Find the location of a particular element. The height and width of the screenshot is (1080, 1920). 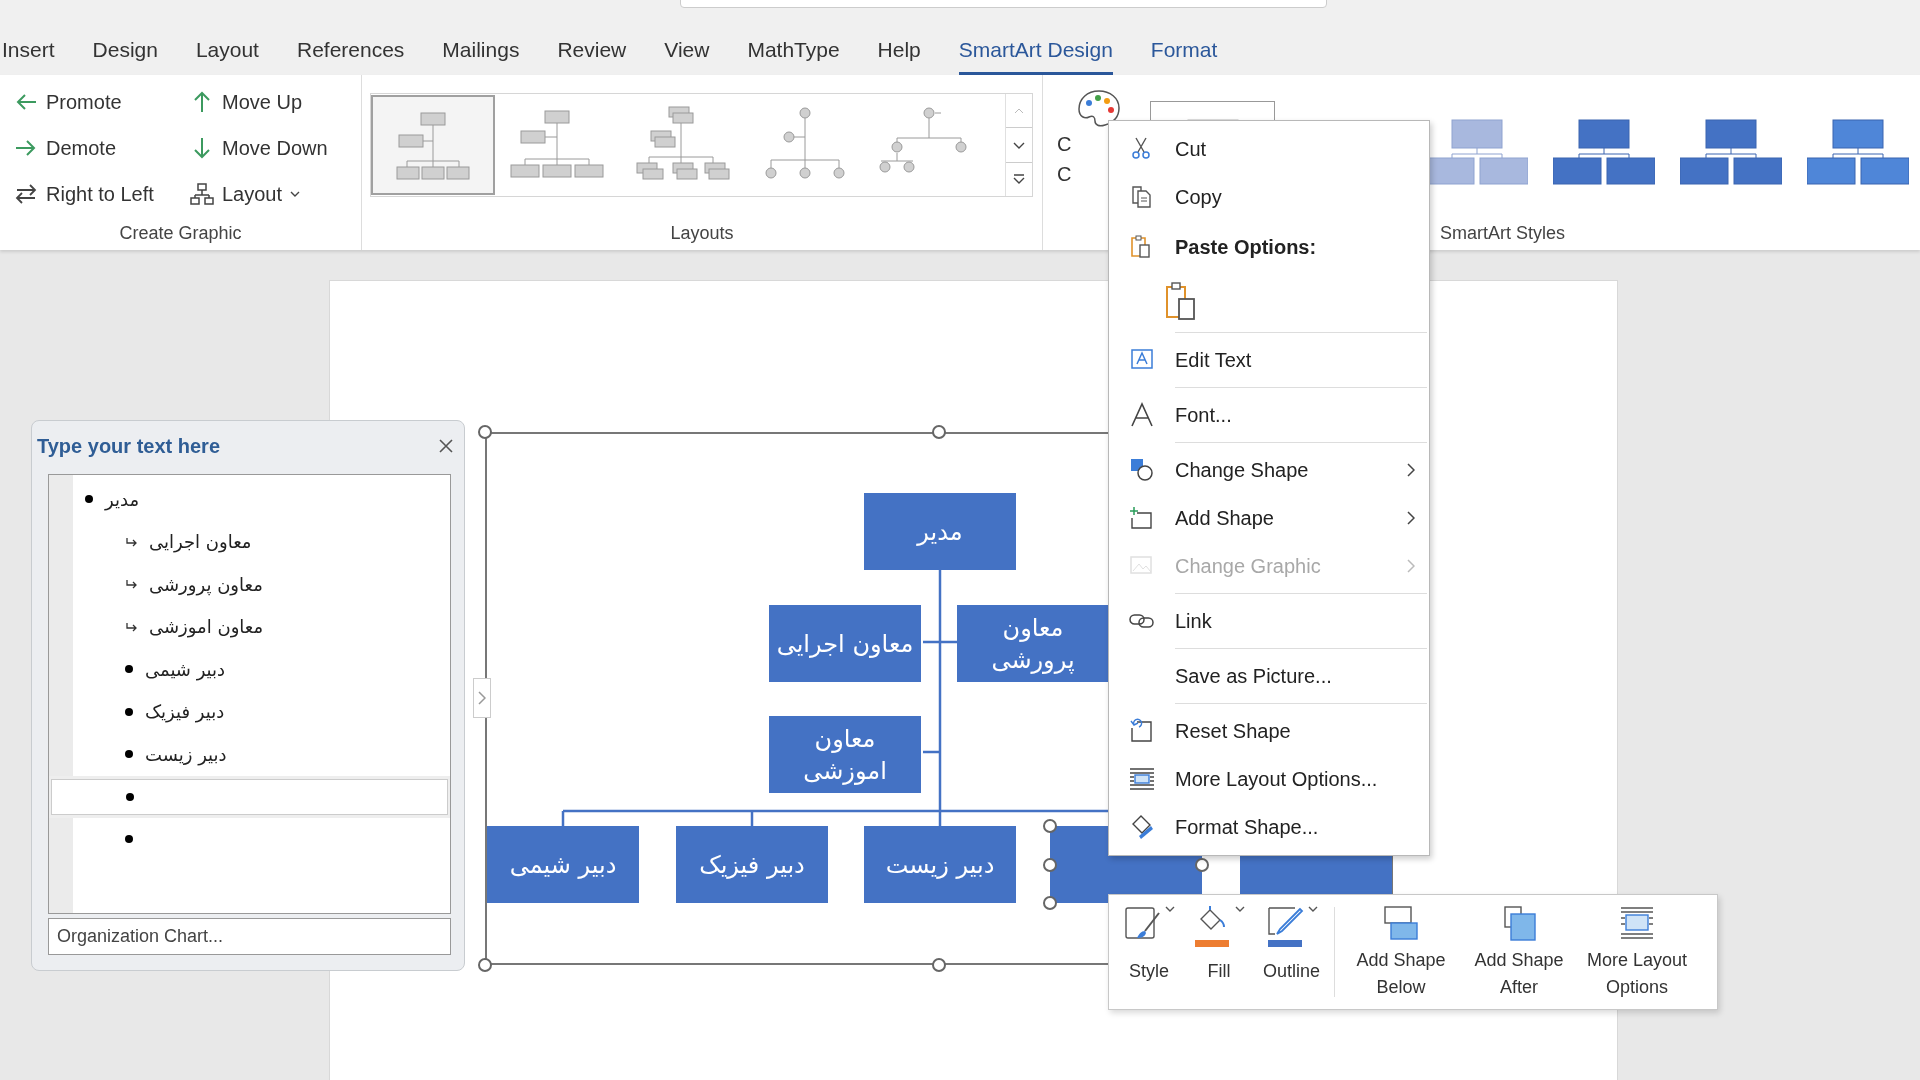

group-label: Create Graphic is located at coordinates (180, 233).